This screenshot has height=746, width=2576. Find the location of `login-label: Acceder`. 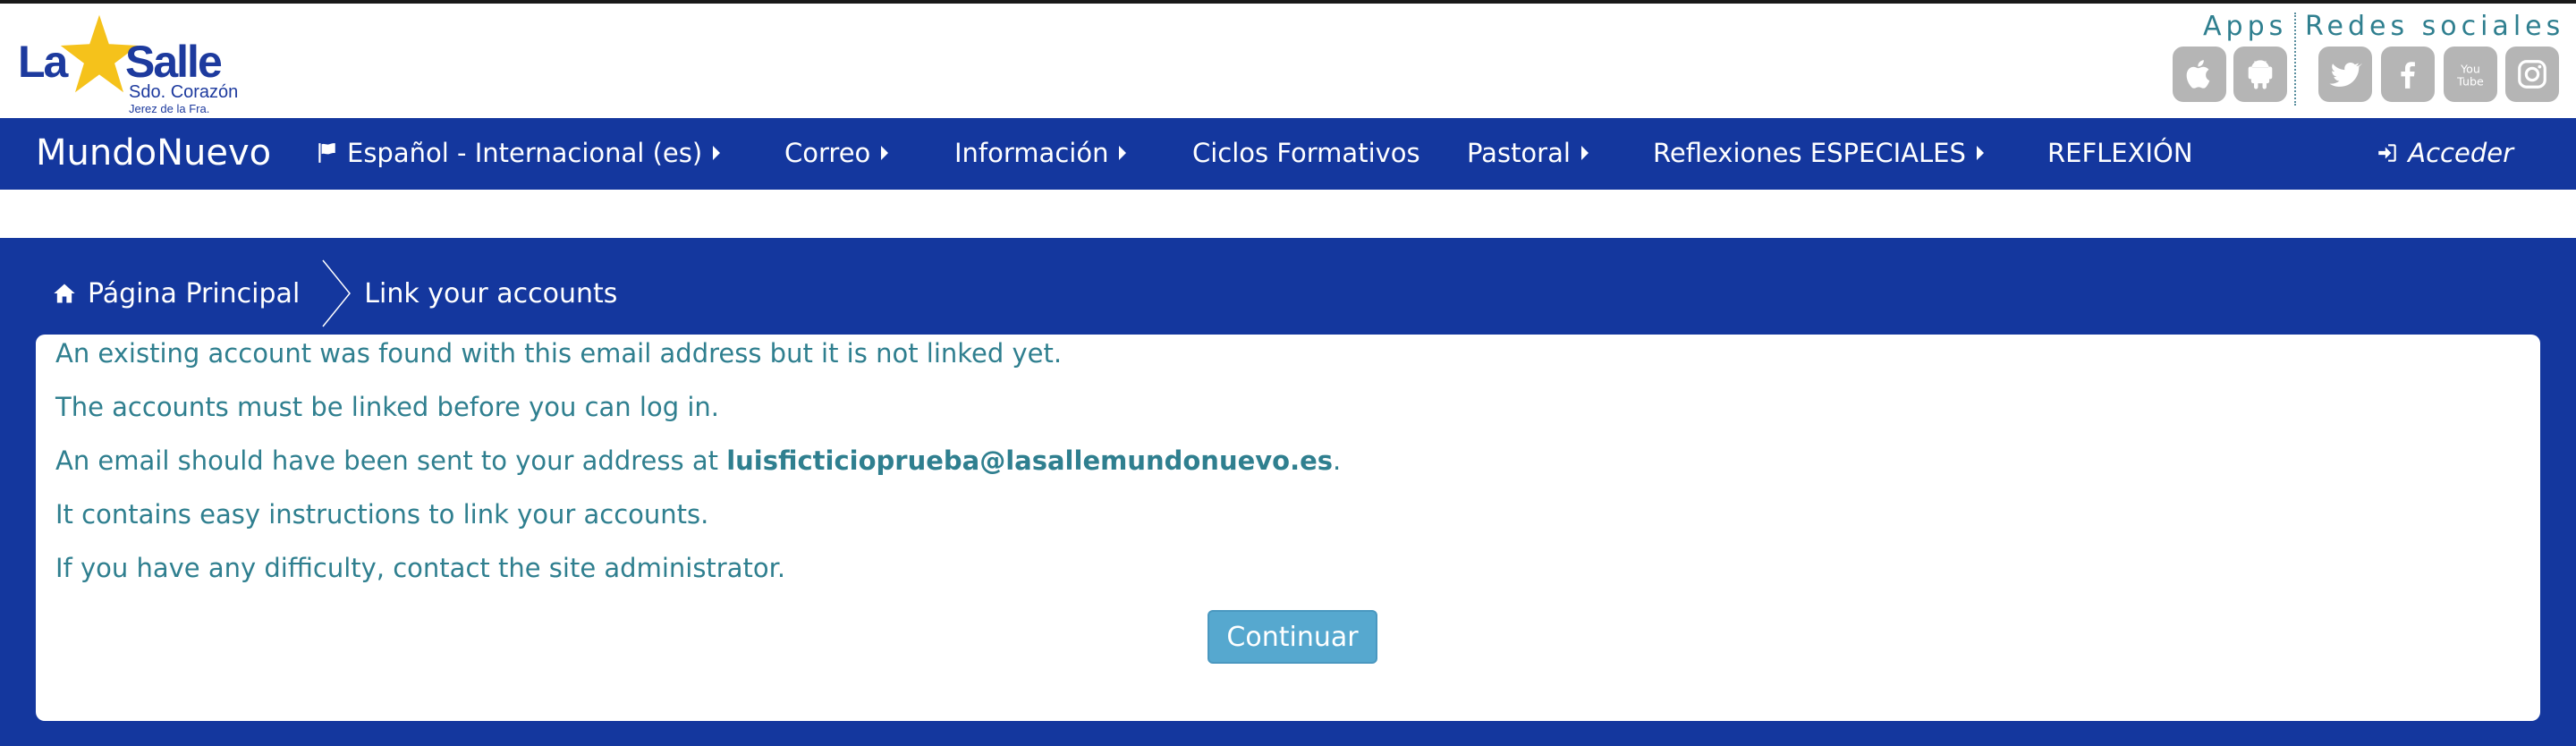

login-label: Acceder is located at coordinates (2460, 153).